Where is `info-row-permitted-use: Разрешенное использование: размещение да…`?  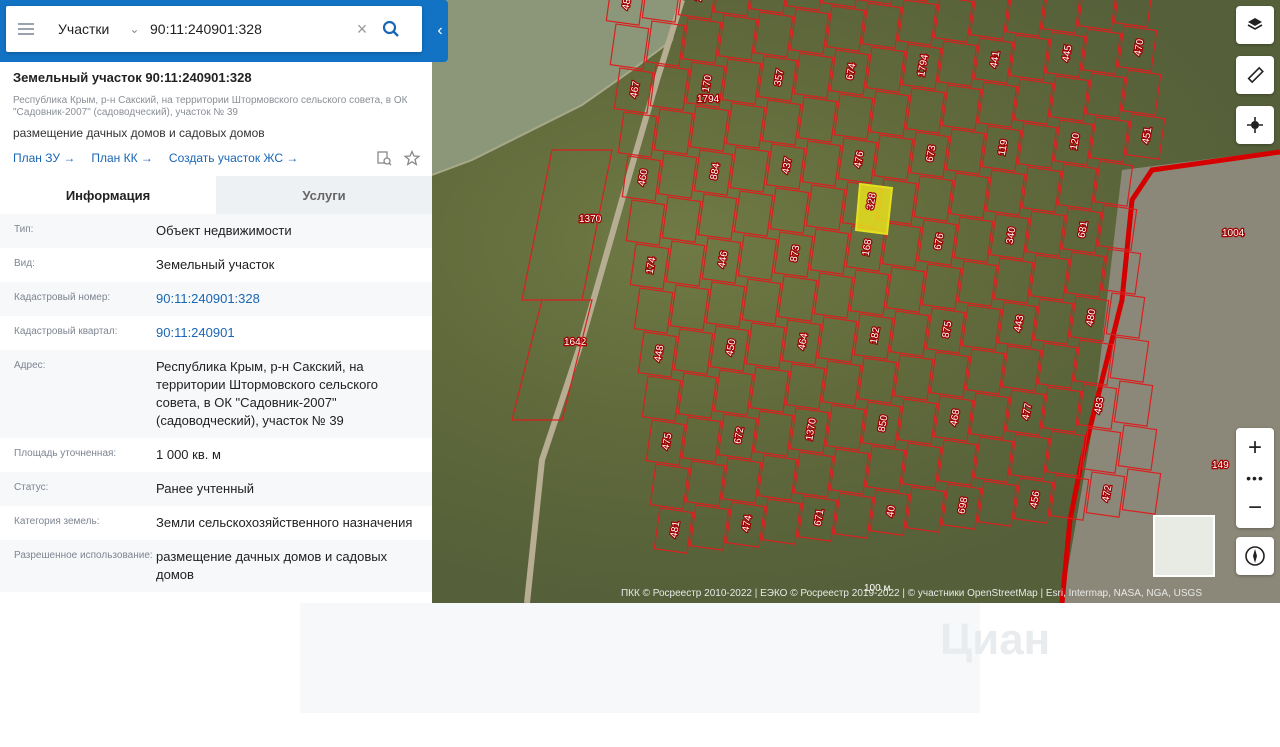 info-row-permitted-use: Разрешенное использование: размещение да… is located at coordinates (216, 566).